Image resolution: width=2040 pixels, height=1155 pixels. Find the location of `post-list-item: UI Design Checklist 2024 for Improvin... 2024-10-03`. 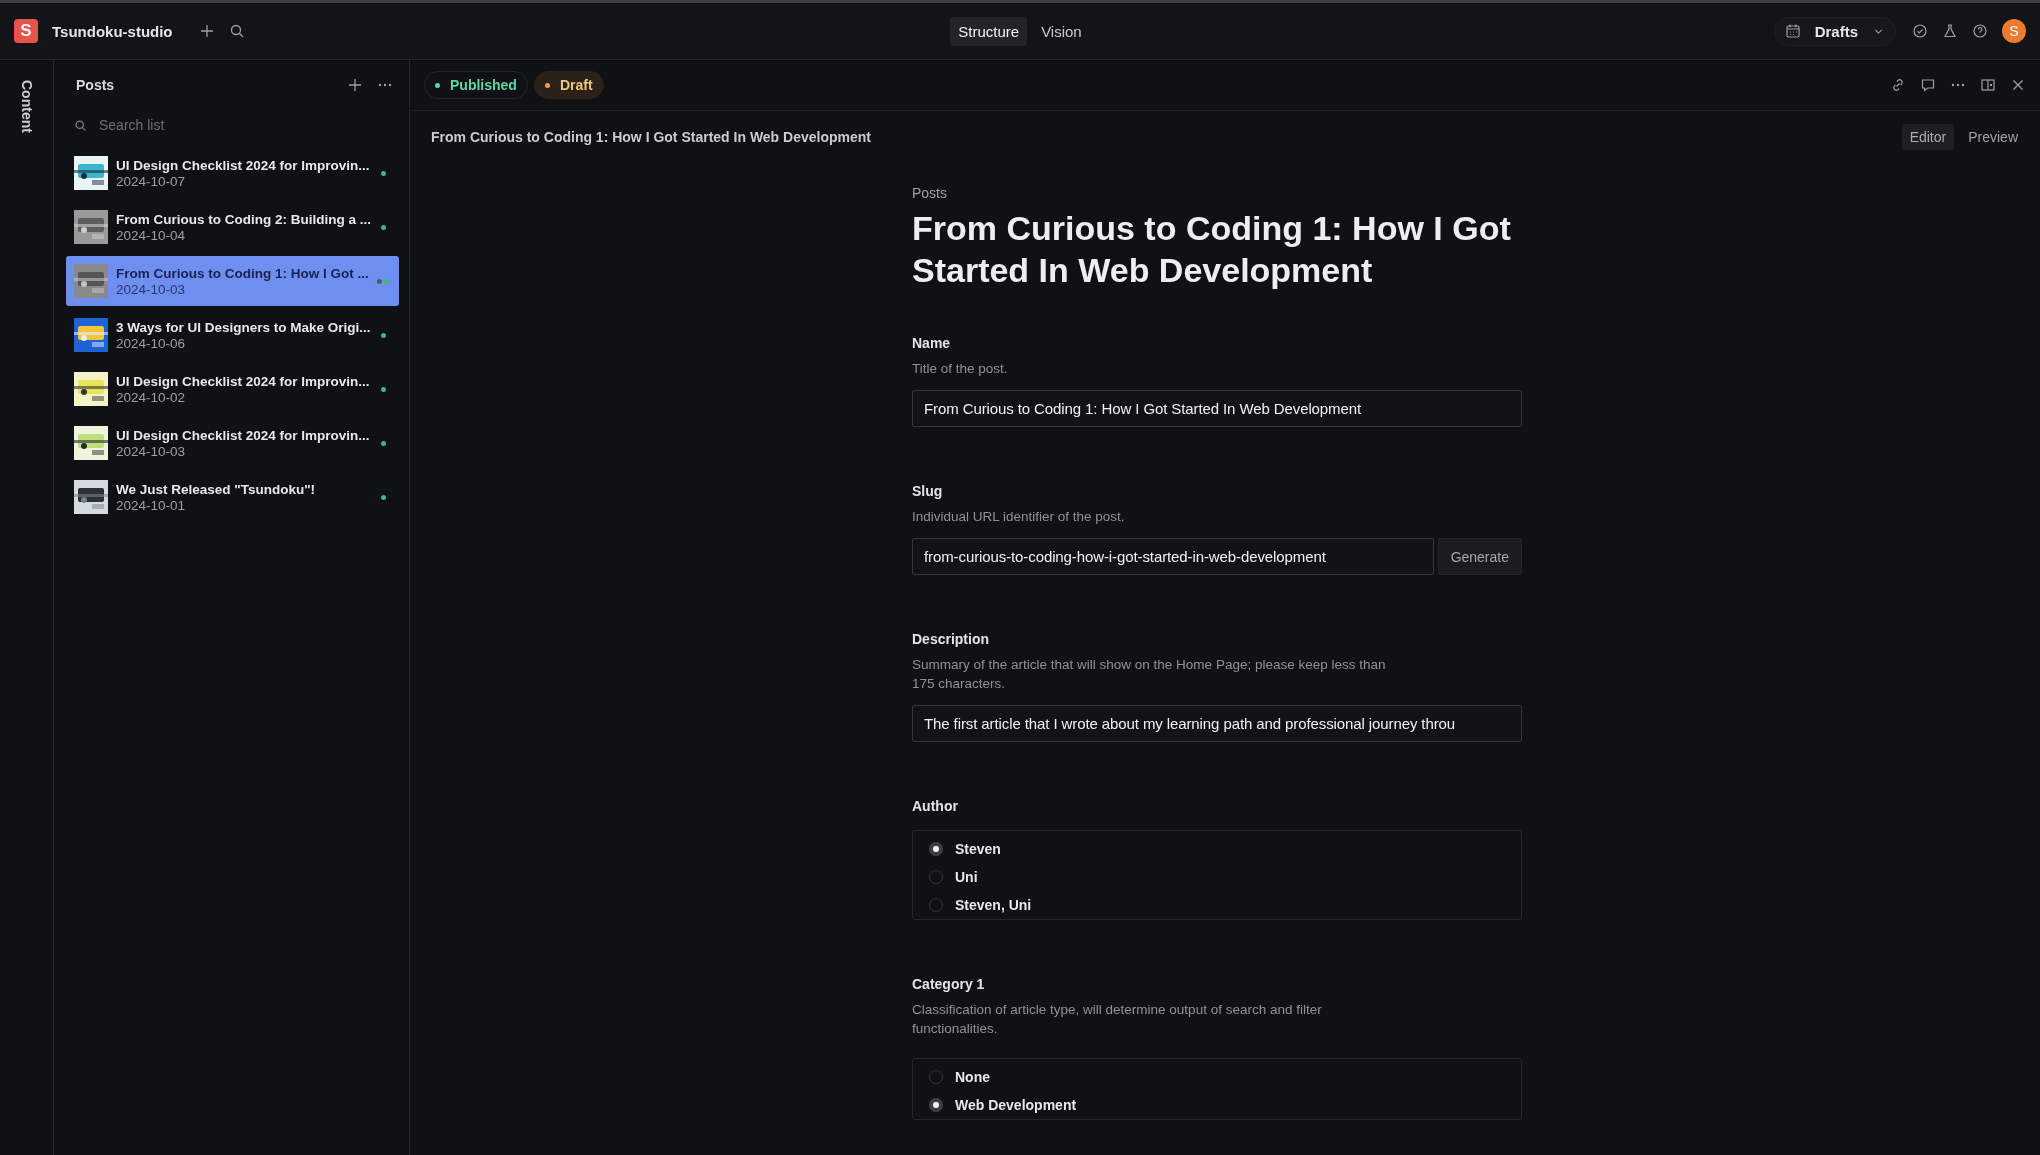

post-list-item: UI Design Checklist 2024 for Improvin... 2024-10-03 is located at coordinates (232, 443).